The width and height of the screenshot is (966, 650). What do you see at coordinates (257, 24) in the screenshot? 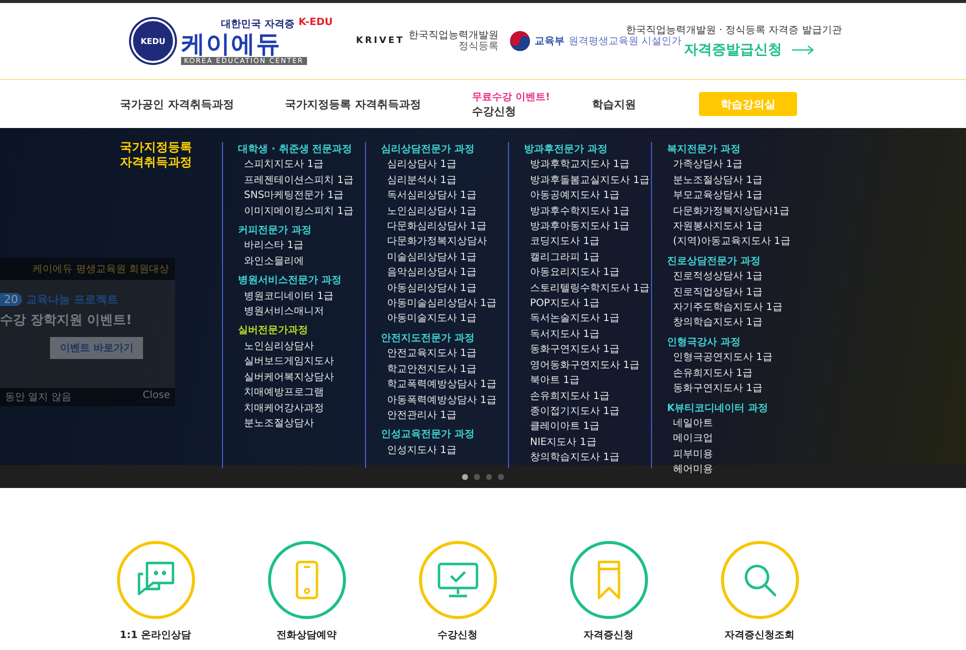
I see `logo-tagline: 대한민국 자격증` at bounding box center [257, 24].